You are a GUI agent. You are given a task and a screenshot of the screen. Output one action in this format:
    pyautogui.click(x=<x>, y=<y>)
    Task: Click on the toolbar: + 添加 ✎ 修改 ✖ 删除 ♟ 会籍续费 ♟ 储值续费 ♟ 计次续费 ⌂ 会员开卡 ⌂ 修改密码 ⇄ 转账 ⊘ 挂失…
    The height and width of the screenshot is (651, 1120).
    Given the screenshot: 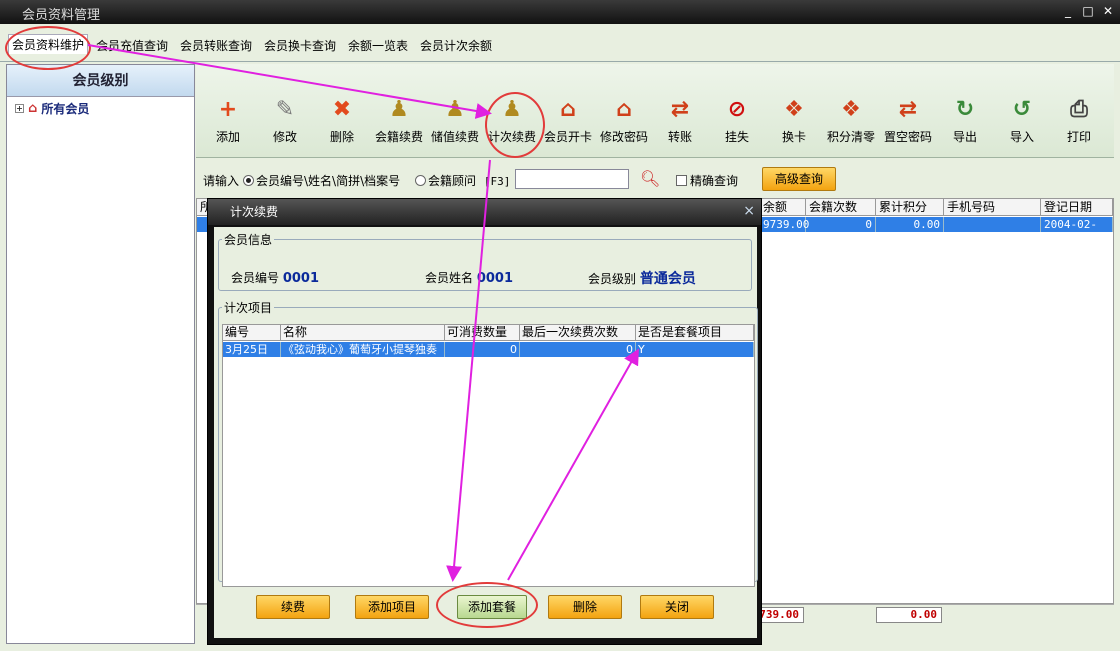 What is the action you would take?
    pyautogui.click(x=655, y=111)
    